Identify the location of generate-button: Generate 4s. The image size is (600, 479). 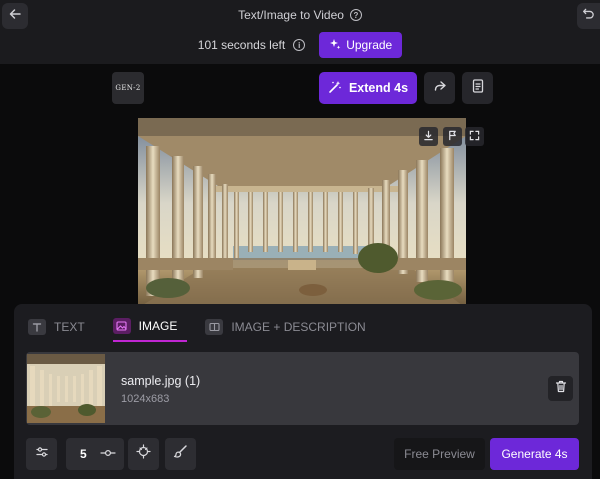
(534, 454).